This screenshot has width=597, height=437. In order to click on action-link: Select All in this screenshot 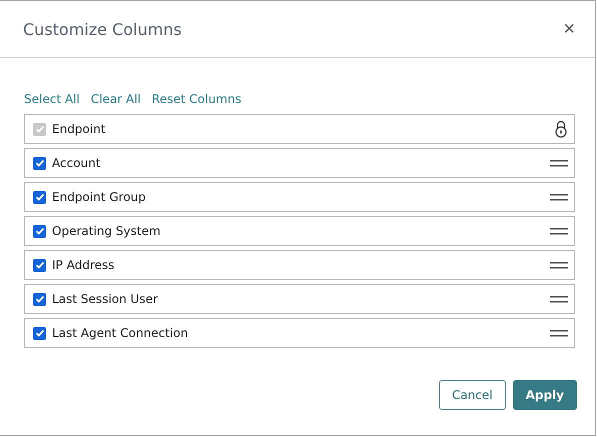, I will do `click(52, 99)`.